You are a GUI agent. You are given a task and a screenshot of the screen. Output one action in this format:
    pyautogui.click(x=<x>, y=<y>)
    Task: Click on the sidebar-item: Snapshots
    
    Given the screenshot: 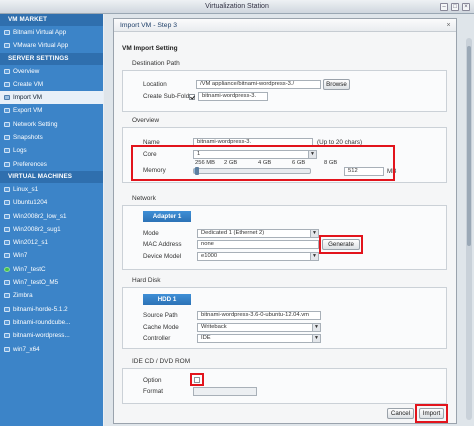 What is the action you would take?
    pyautogui.click(x=51, y=137)
    